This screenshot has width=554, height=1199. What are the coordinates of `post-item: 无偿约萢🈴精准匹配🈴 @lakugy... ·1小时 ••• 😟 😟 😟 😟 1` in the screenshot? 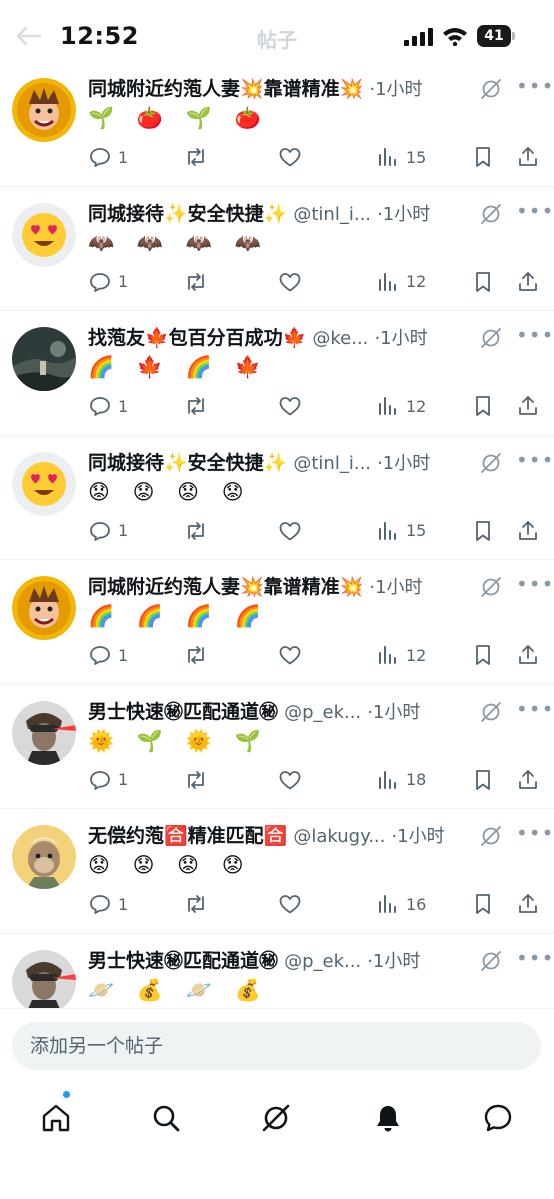 It's located at (277, 871).